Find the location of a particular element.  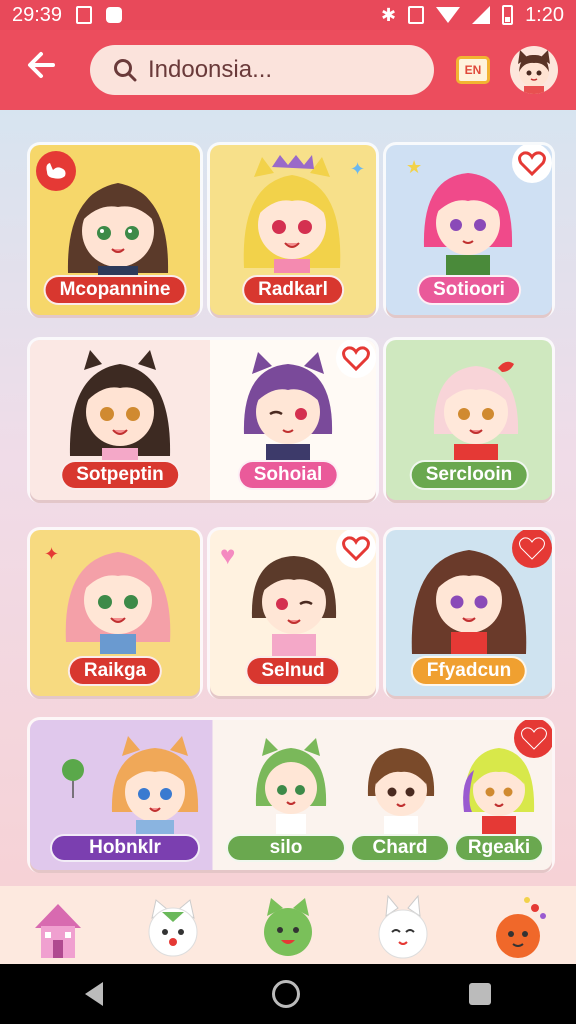

profile-avatar is located at coordinates (534, 70).